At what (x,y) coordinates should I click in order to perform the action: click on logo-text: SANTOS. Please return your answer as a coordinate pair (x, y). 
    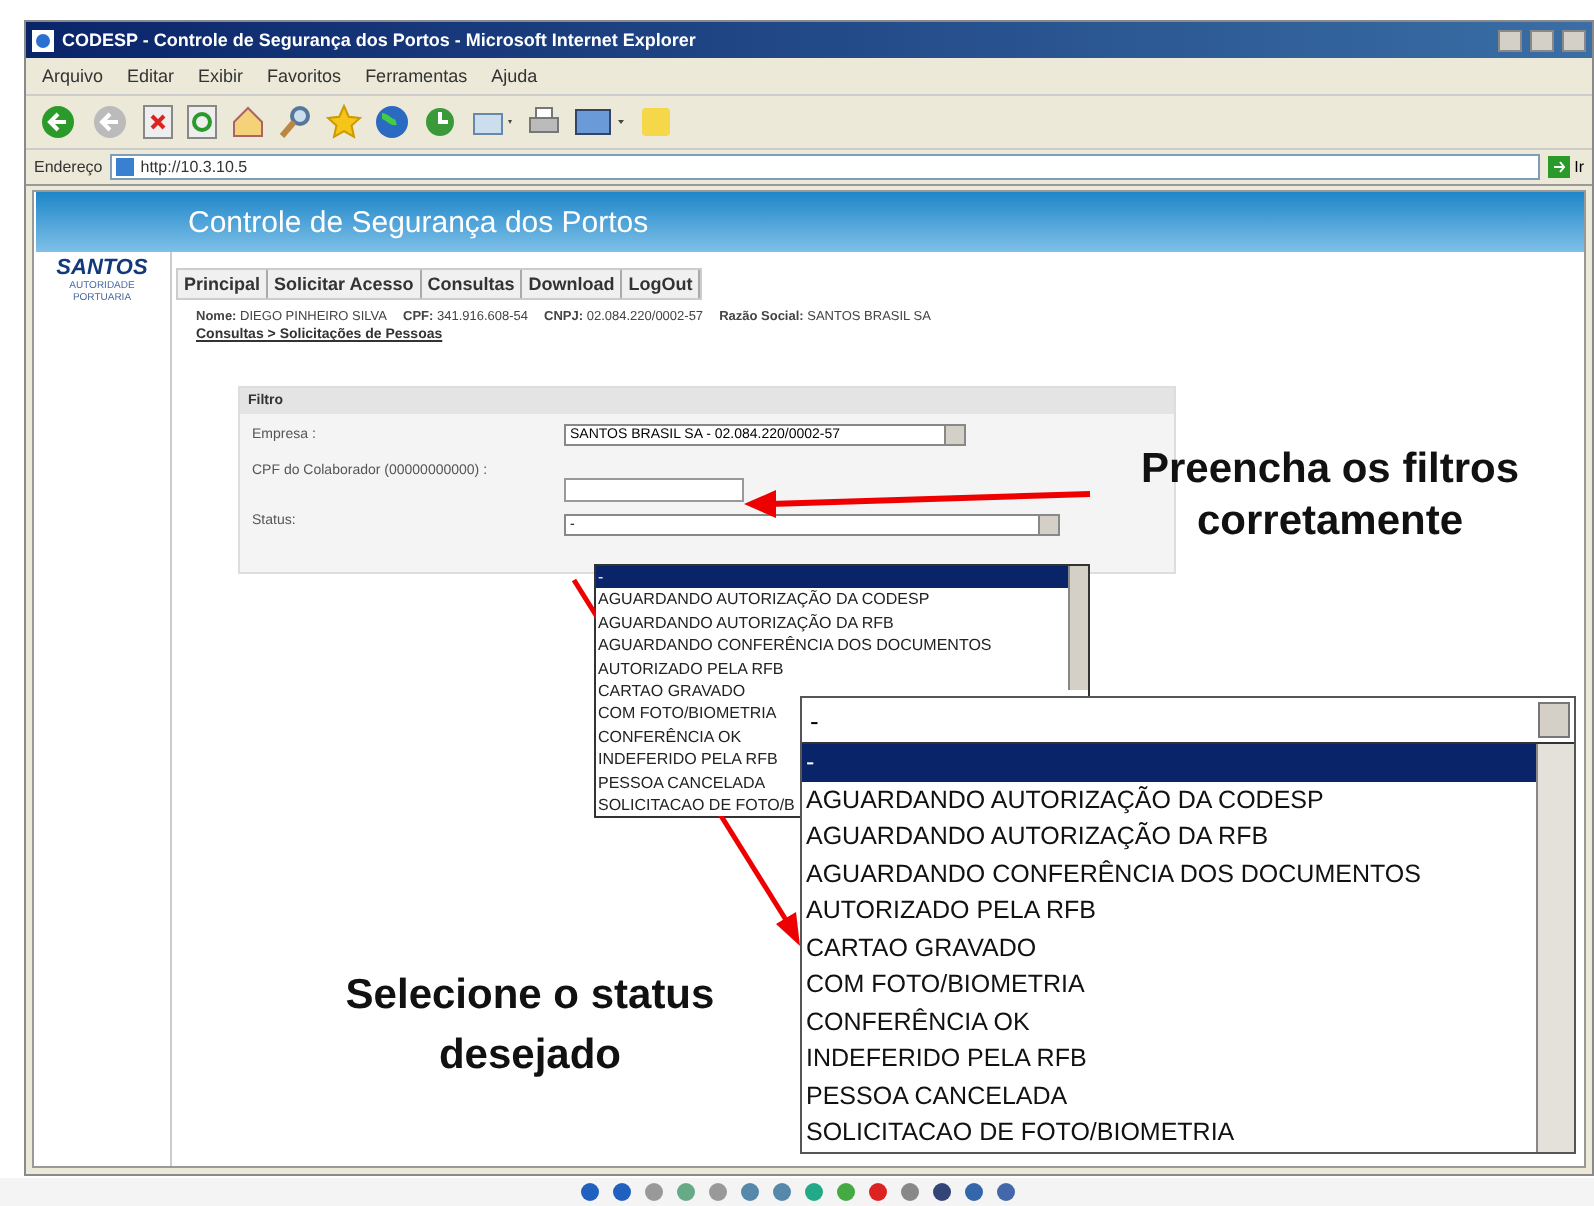
    Looking at the image, I should click on (102, 268).